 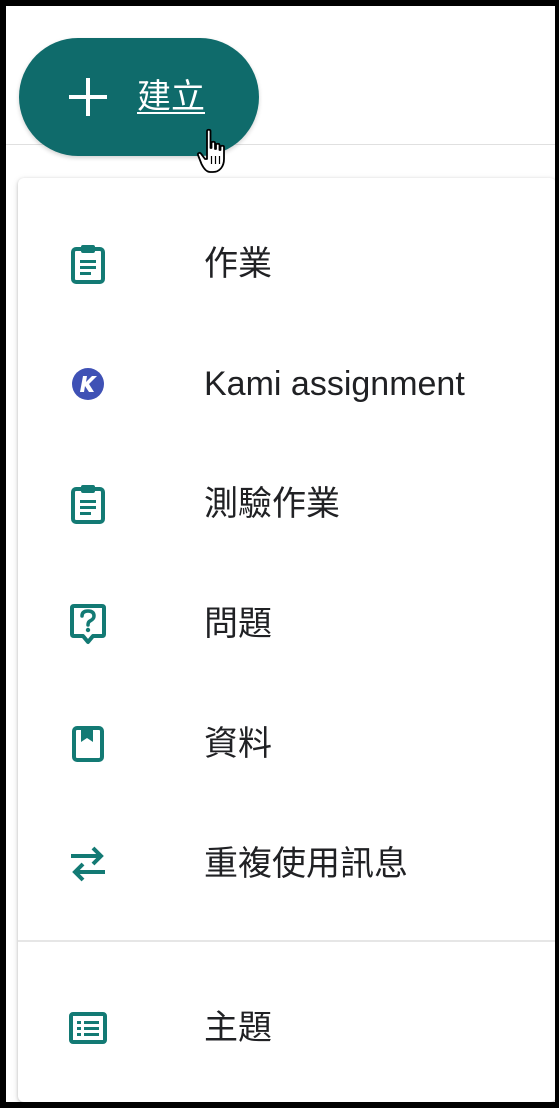 What do you see at coordinates (238, 1028) in the screenshot?
I see `menu-item-label: 主題` at bounding box center [238, 1028].